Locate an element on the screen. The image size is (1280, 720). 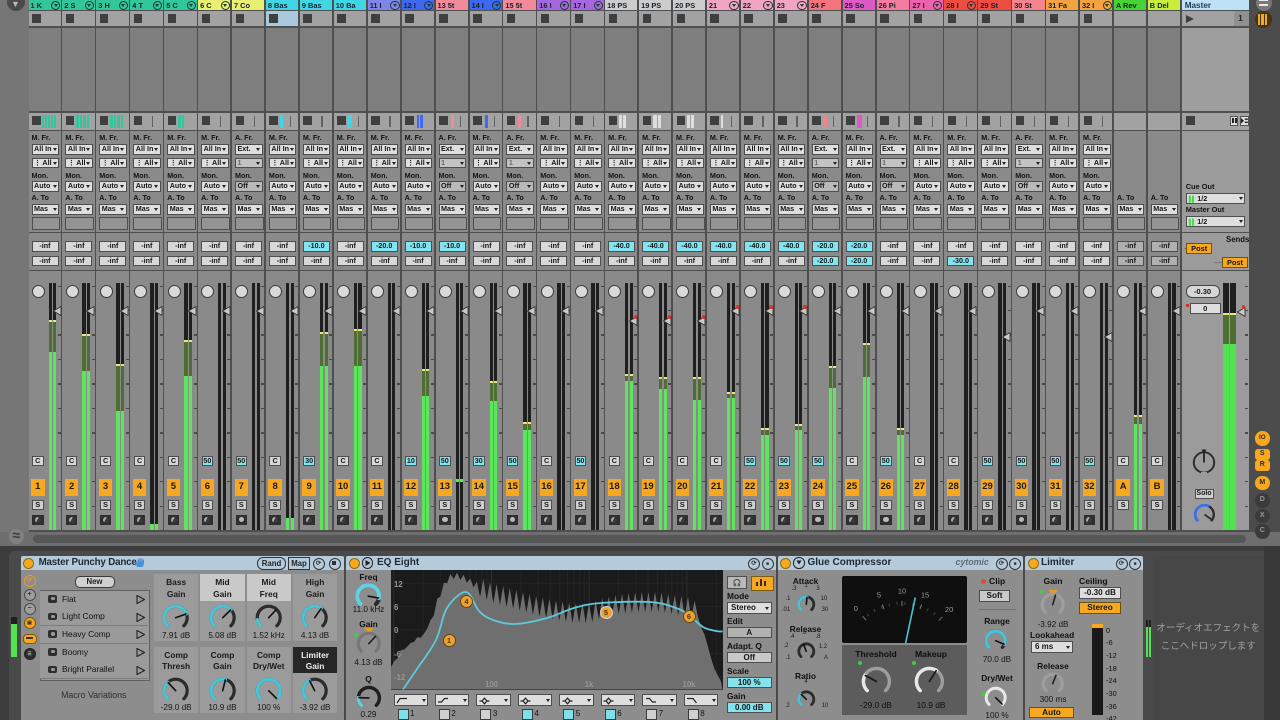
svg-text: 15 is located at coordinates (925, 595).